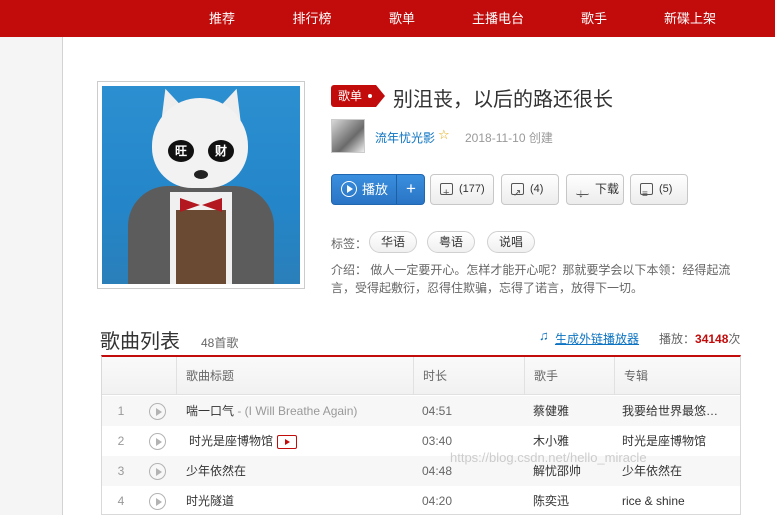 The width and height of the screenshot is (775, 515). I want to click on comment-count: (5), so click(666, 189).